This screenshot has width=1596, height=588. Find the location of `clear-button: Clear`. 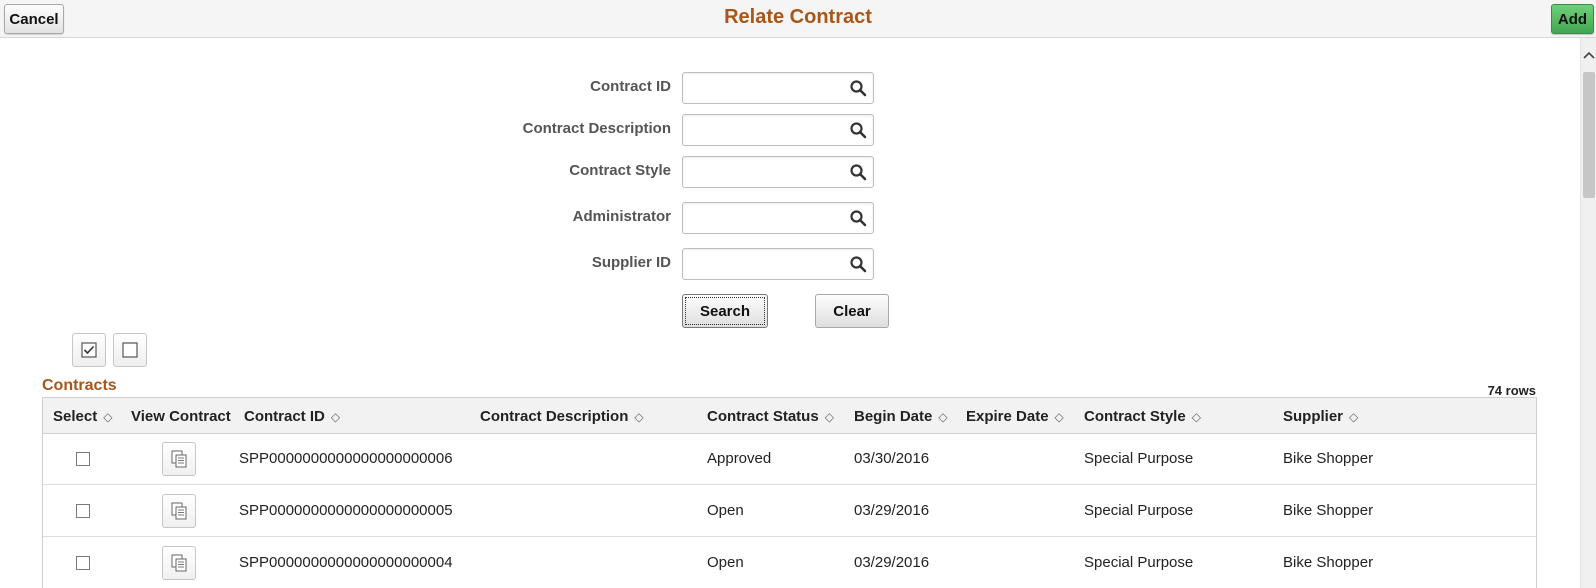

clear-button: Clear is located at coordinates (852, 311).